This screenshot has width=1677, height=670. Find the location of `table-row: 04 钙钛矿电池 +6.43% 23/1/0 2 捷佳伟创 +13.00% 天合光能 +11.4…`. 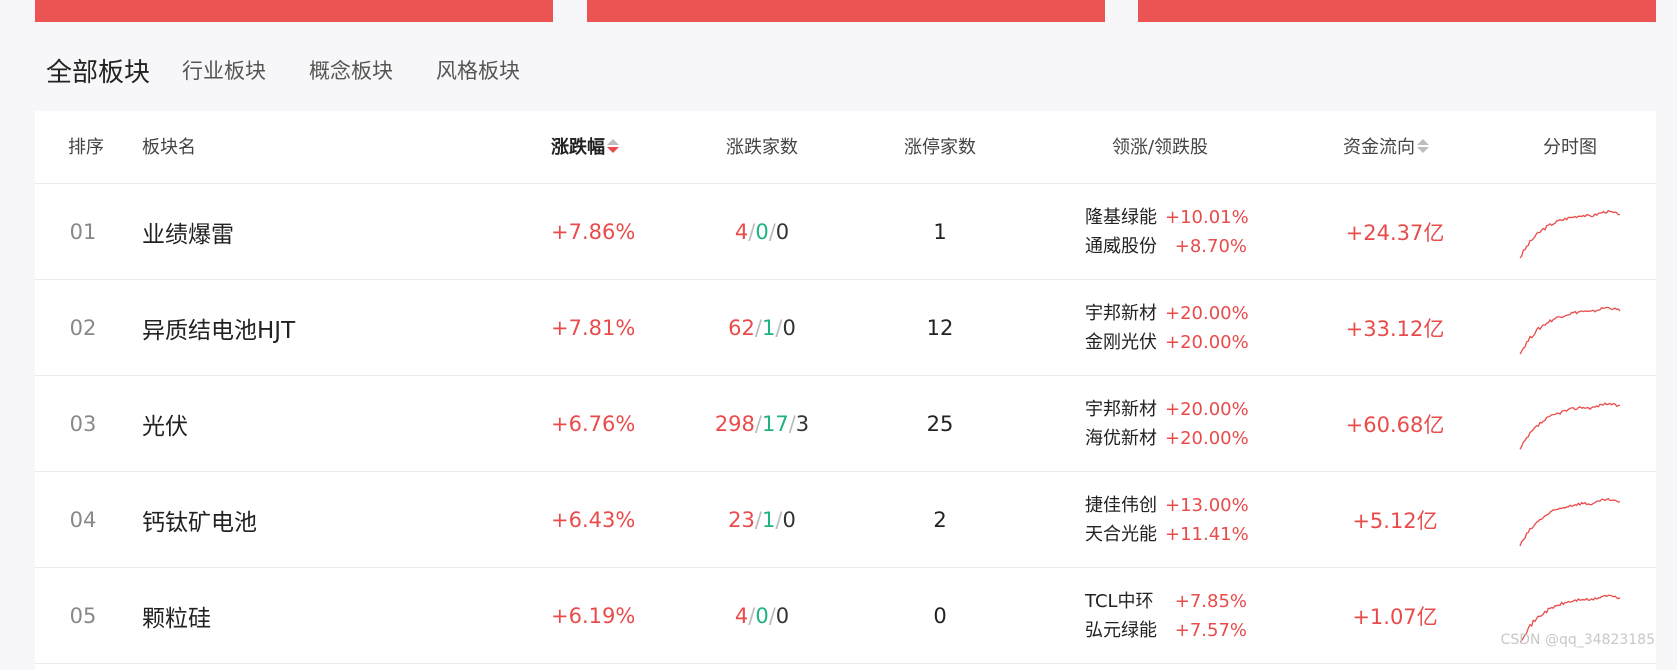

table-row: 04 钙钛矿电池 +6.43% 23/1/0 2 捷佳伟创 +13.00% 天合光能 +11.4… is located at coordinates (845, 520).